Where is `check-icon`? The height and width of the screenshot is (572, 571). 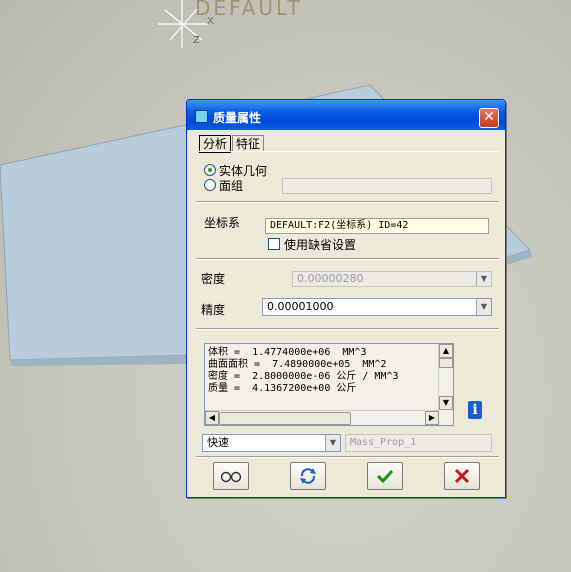
check-icon is located at coordinates (385, 476).